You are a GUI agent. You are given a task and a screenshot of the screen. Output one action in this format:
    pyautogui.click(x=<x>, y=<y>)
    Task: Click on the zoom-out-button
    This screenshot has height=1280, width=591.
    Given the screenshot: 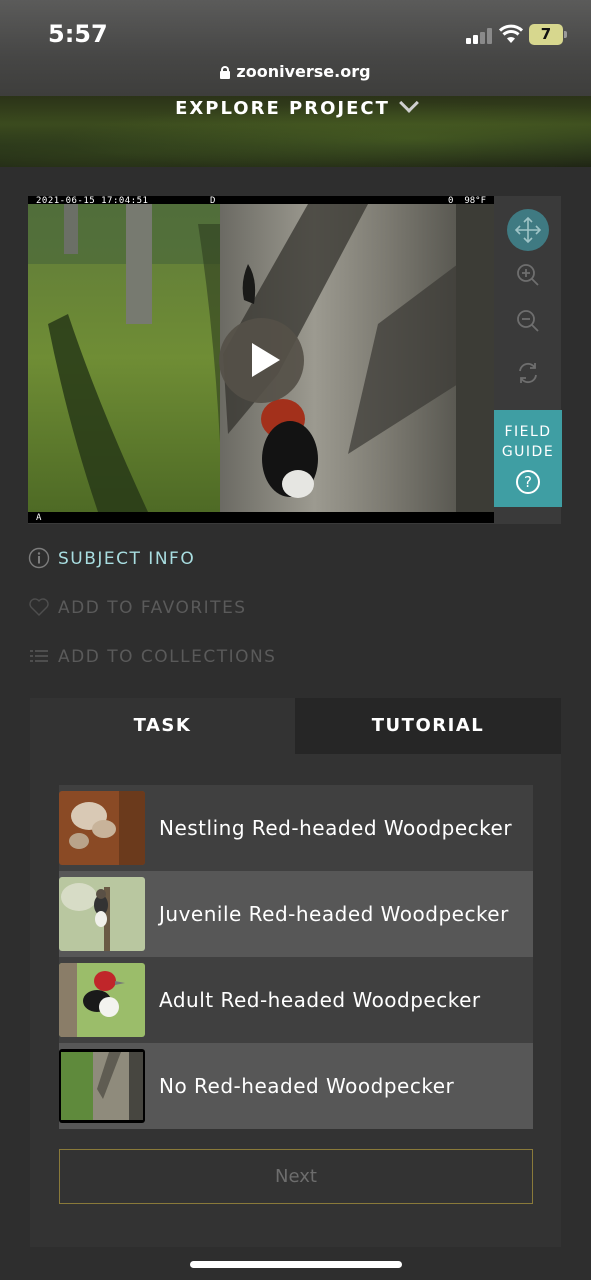 What is the action you would take?
    pyautogui.click(x=528, y=321)
    